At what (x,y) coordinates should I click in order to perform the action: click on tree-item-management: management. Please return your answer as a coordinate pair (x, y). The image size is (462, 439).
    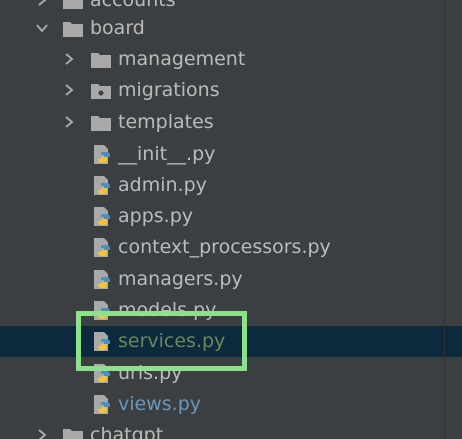
    Looking at the image, I should click on (222, 59).